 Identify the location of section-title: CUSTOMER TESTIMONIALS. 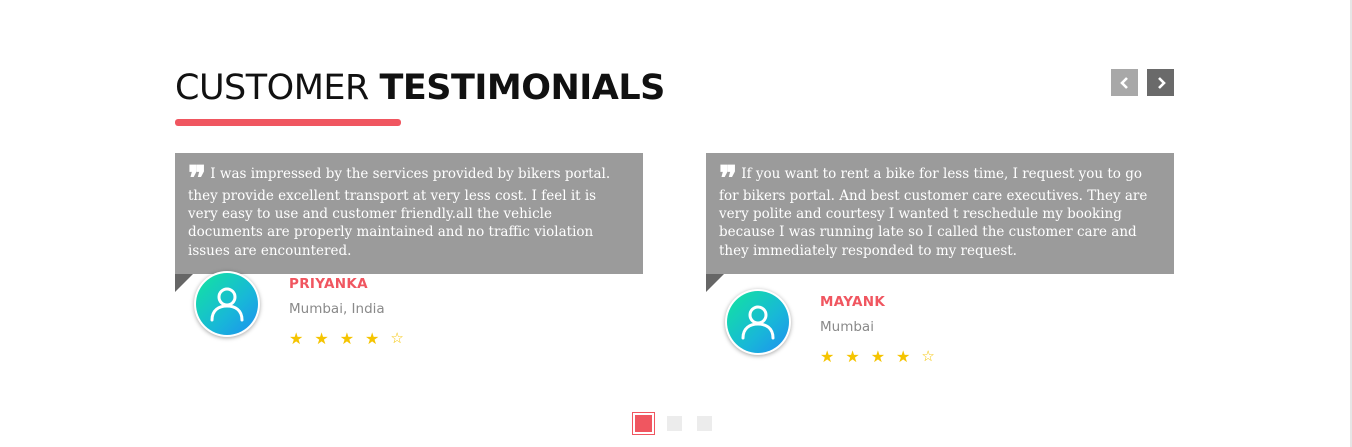
(420, 88).